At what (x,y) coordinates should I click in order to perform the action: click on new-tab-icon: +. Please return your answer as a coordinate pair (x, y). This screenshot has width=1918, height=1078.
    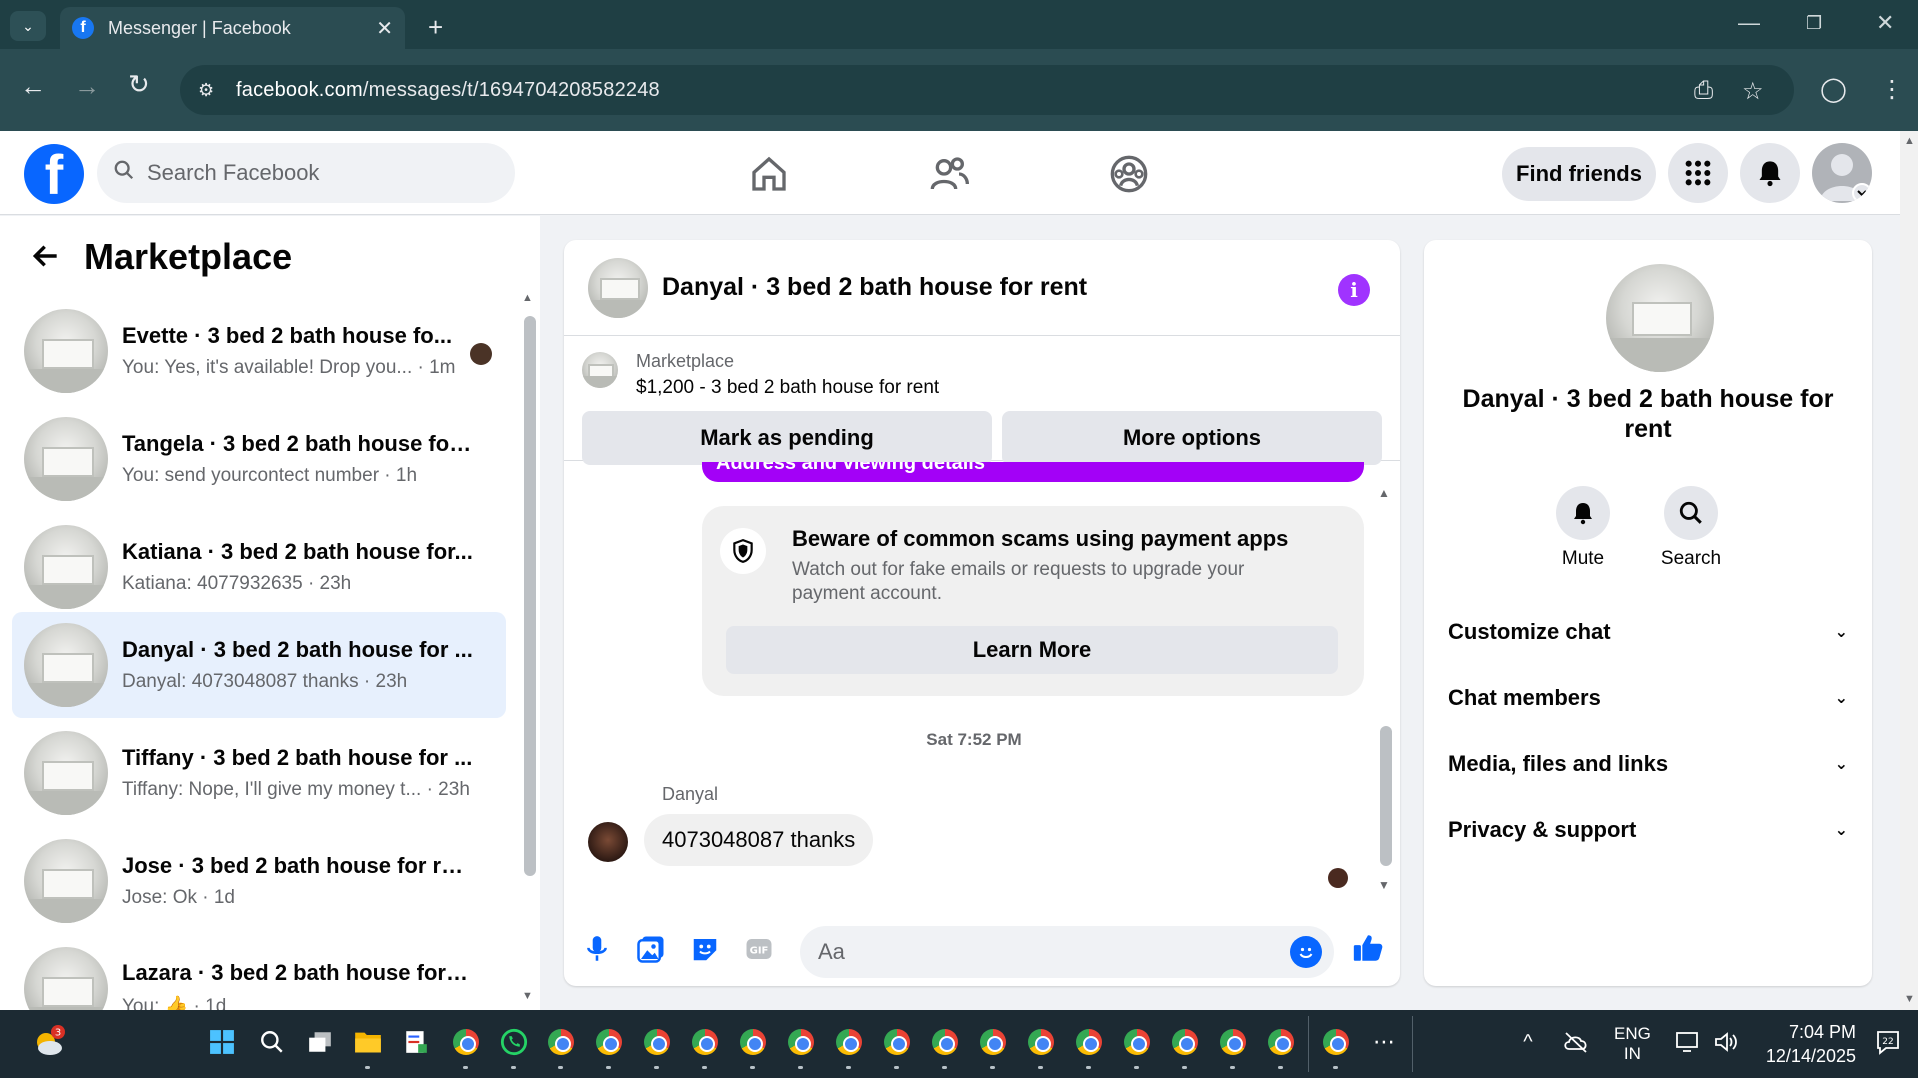
    Looking at the image, I should click on (435, 27).